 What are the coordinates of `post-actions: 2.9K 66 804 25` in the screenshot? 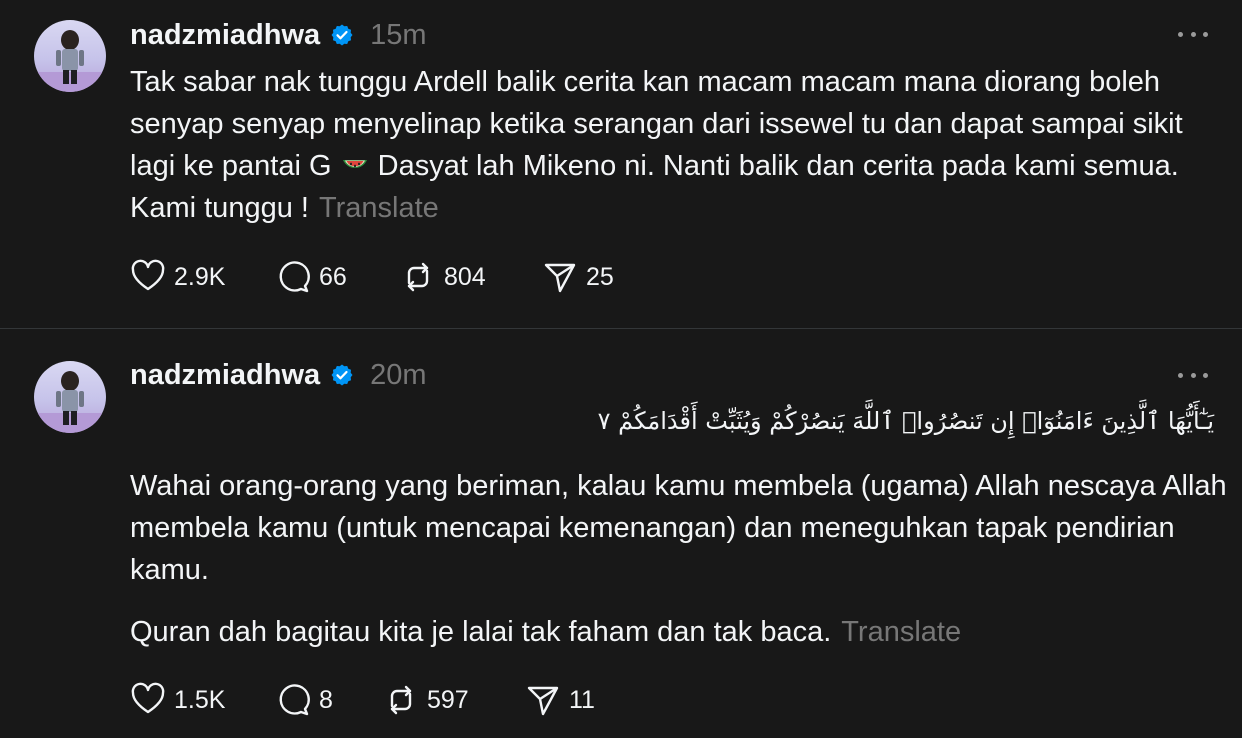 It's located at (372, 277).